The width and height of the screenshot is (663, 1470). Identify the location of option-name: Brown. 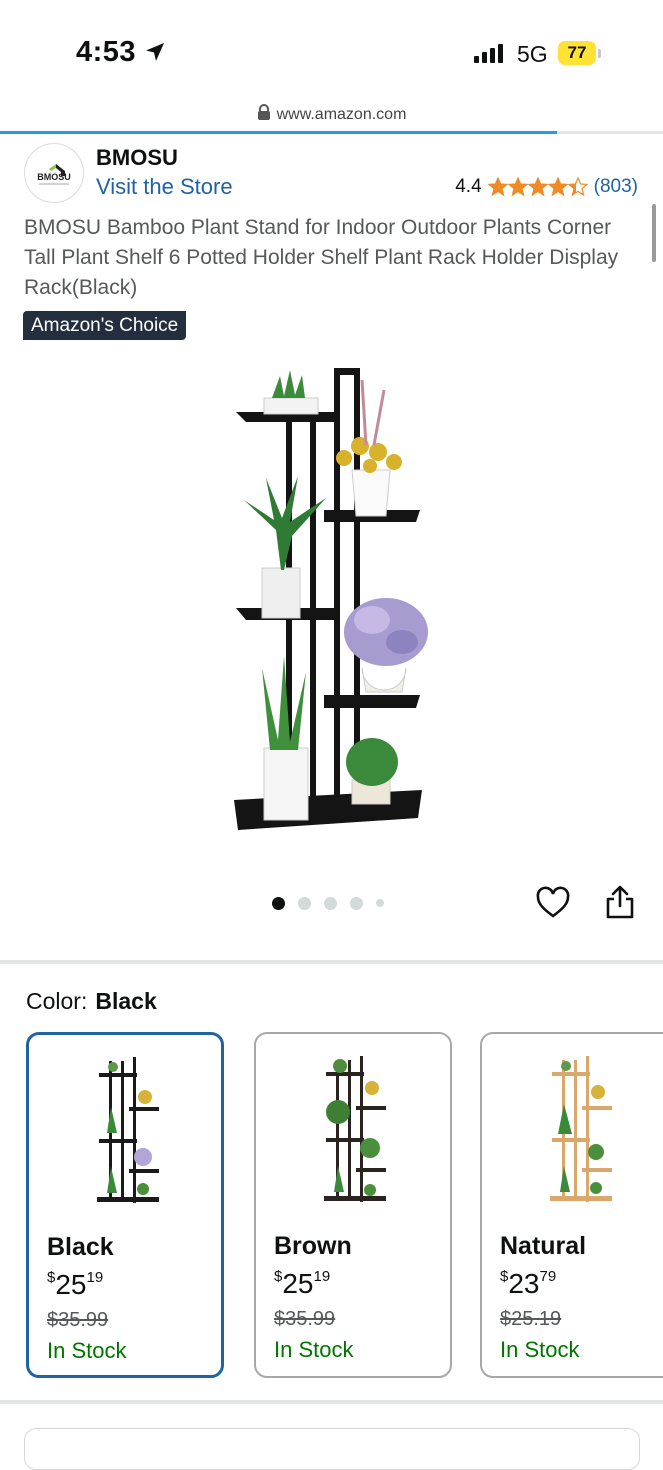
(313, 1246).